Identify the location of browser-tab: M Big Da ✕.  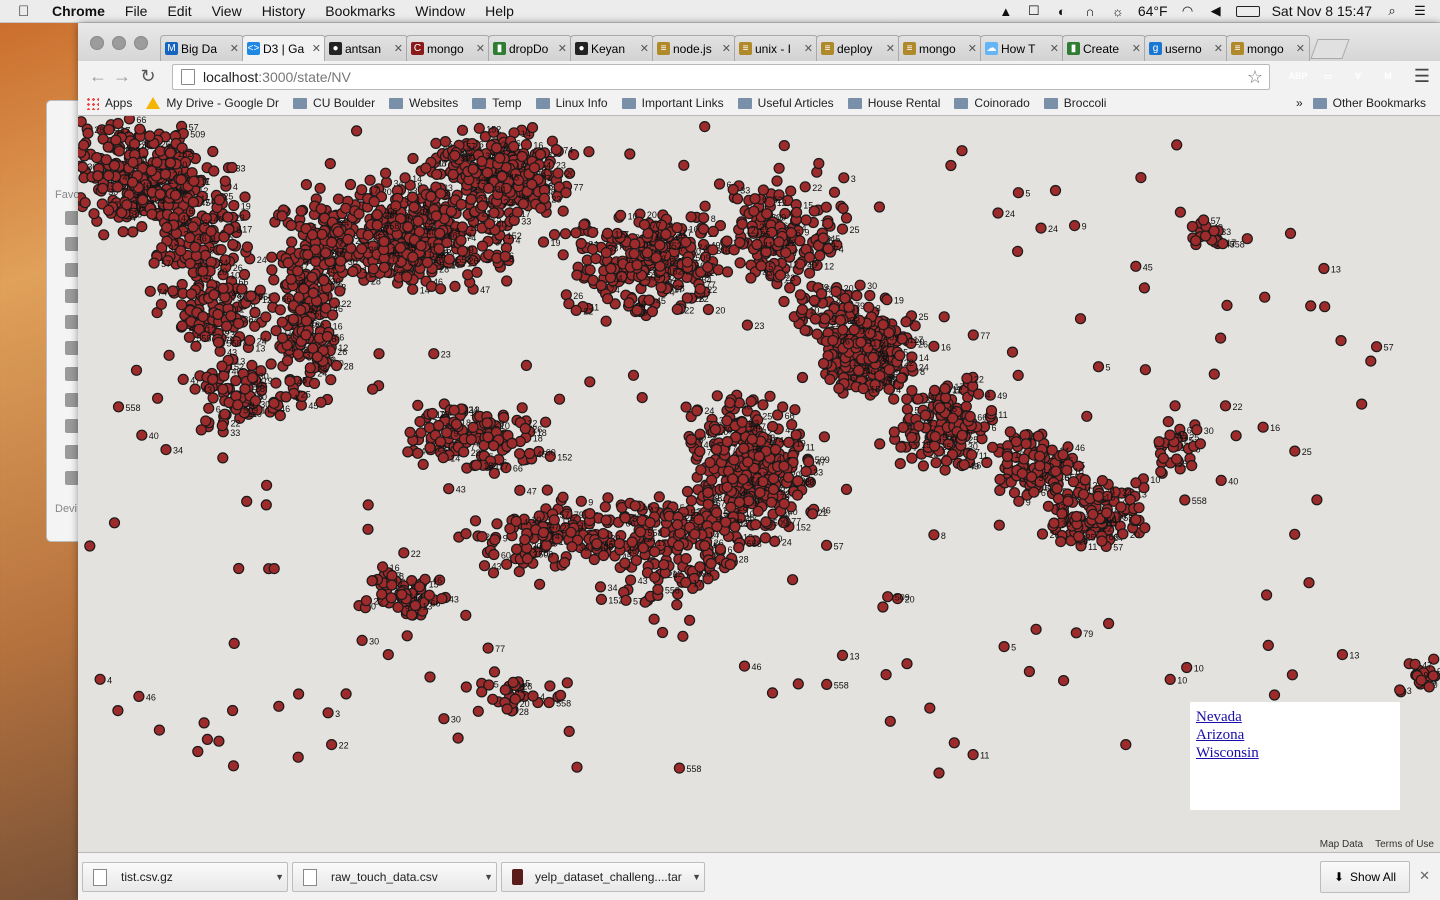
(202, 48).